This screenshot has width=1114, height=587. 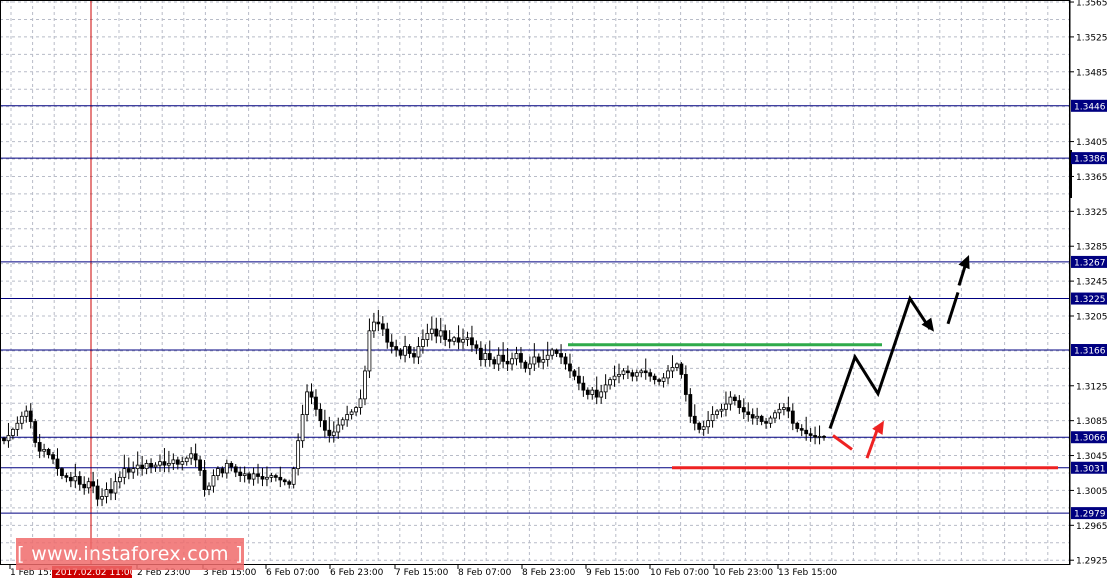 I want to click on x-tick-label: 8 Feb 23:00, so click(x=549, y=573).